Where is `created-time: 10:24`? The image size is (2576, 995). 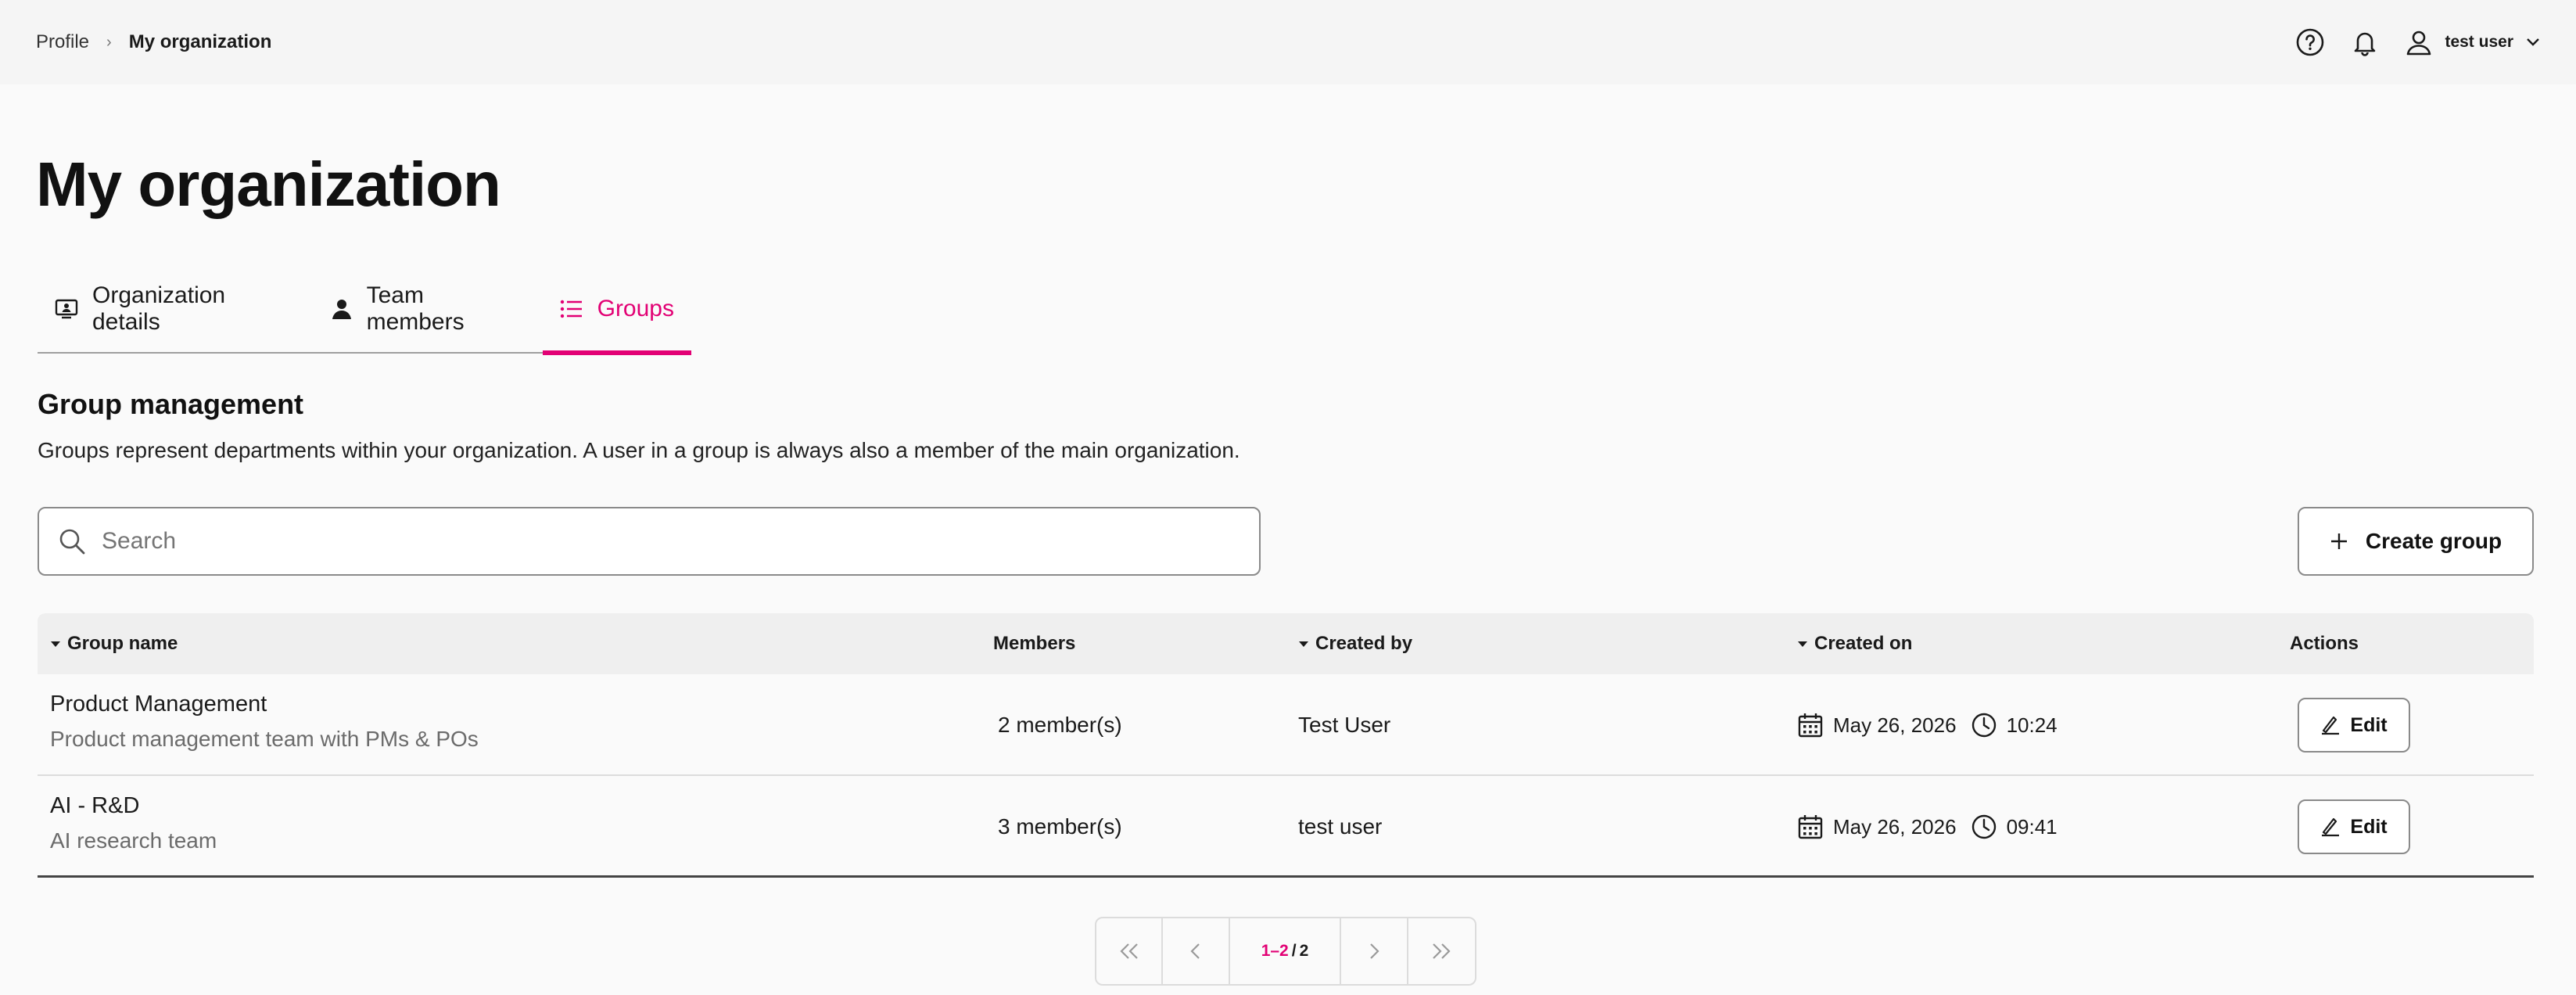 created-time: 10:24 is located at coordinates (2032, 725).